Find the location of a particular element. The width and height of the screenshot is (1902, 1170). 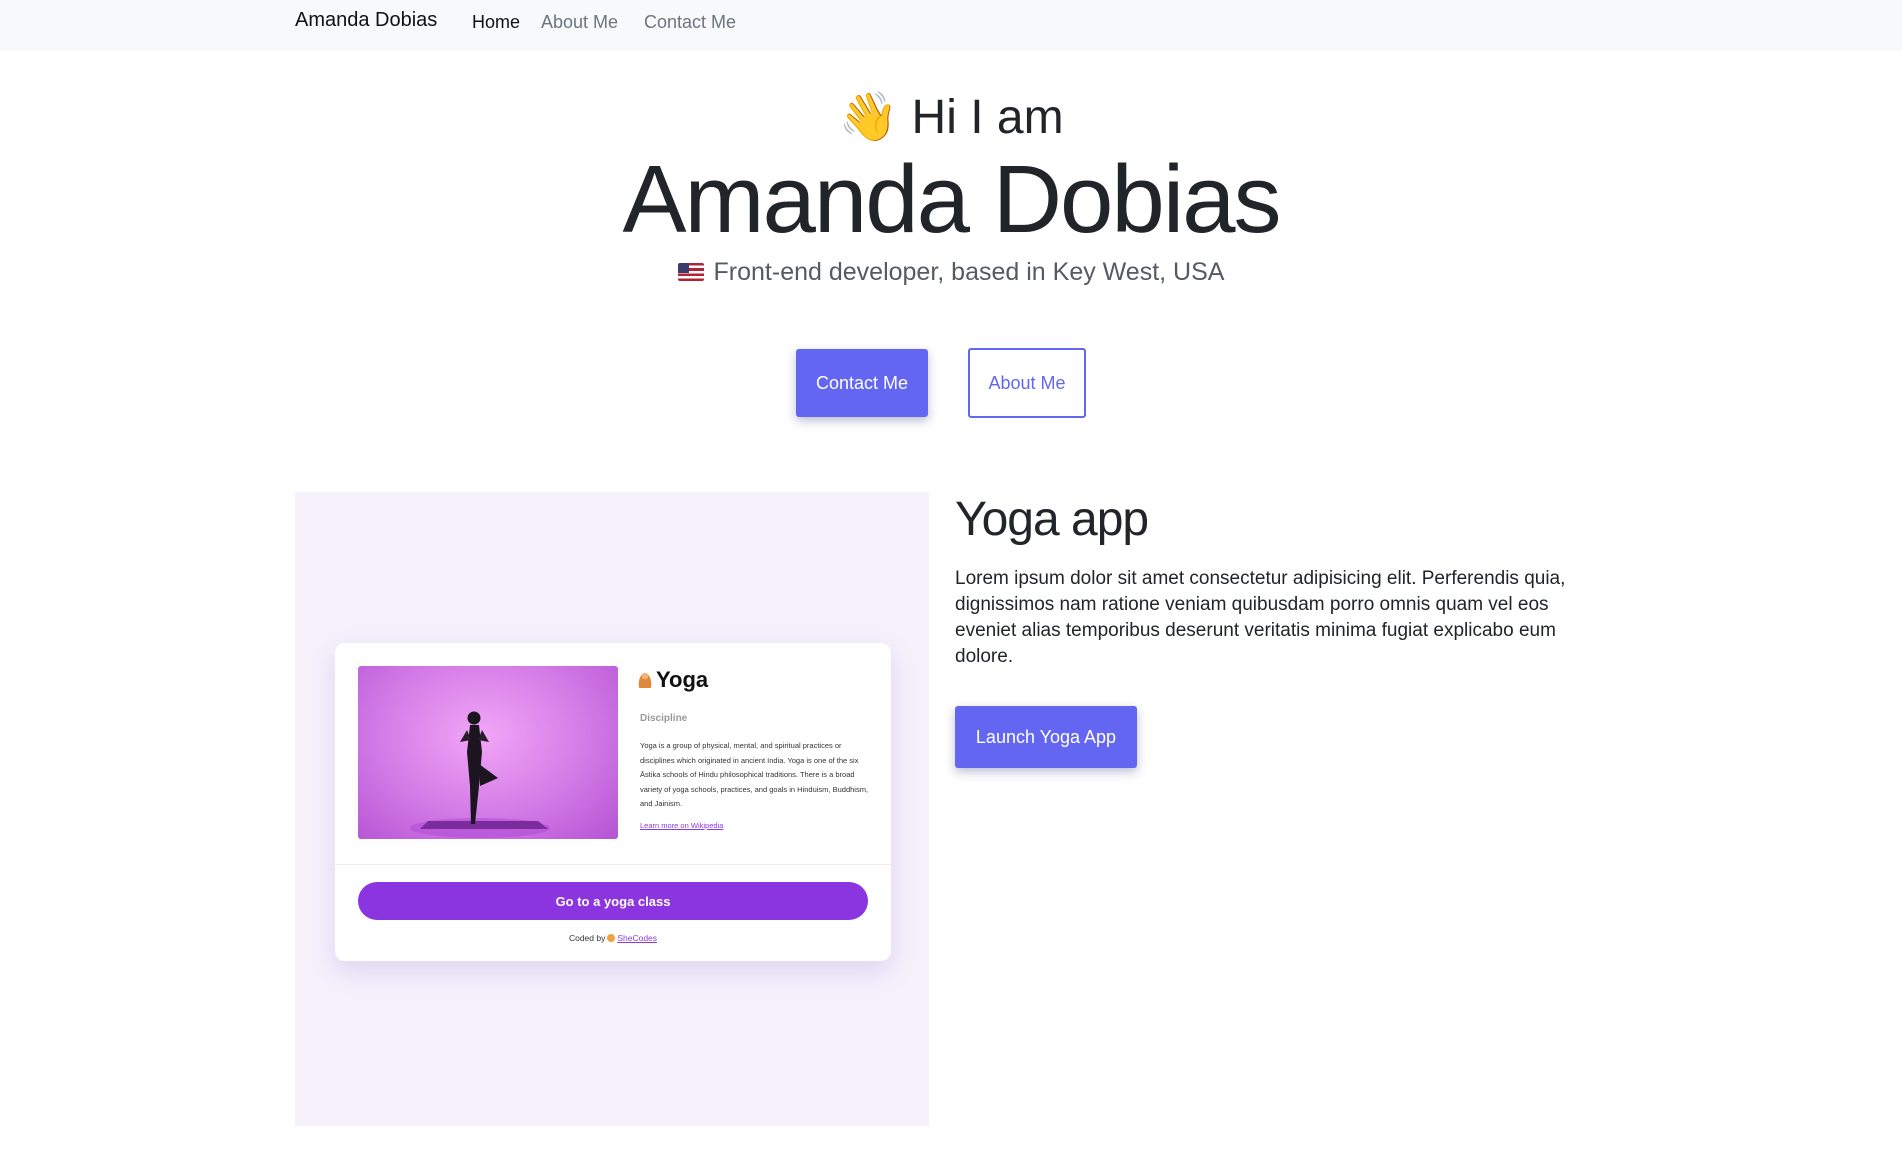

hero-greeting: 👋 Hi I am is located at coordinates (951, 116).